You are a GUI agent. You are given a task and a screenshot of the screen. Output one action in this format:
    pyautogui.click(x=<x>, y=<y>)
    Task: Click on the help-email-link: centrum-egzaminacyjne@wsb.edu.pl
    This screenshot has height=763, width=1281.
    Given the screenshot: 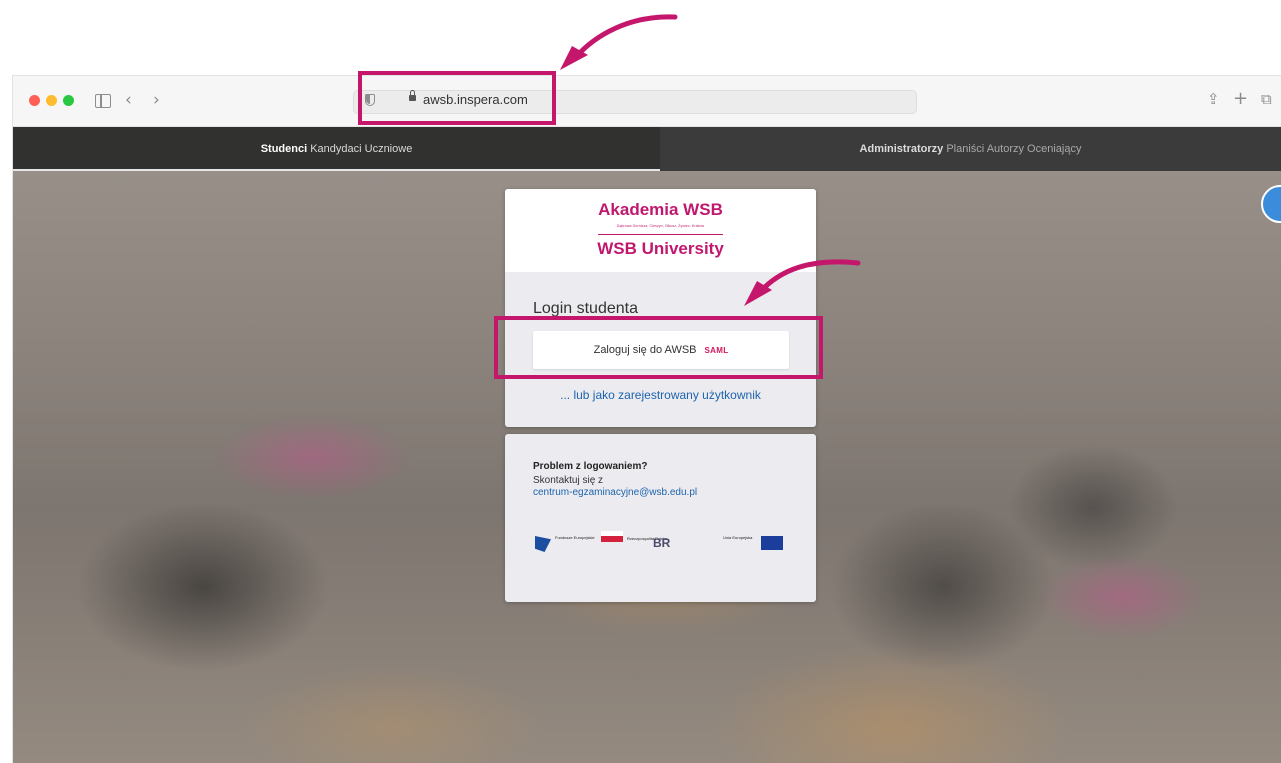 What is the action you would take?
    pyautogui.click(x=615, y=492)
    